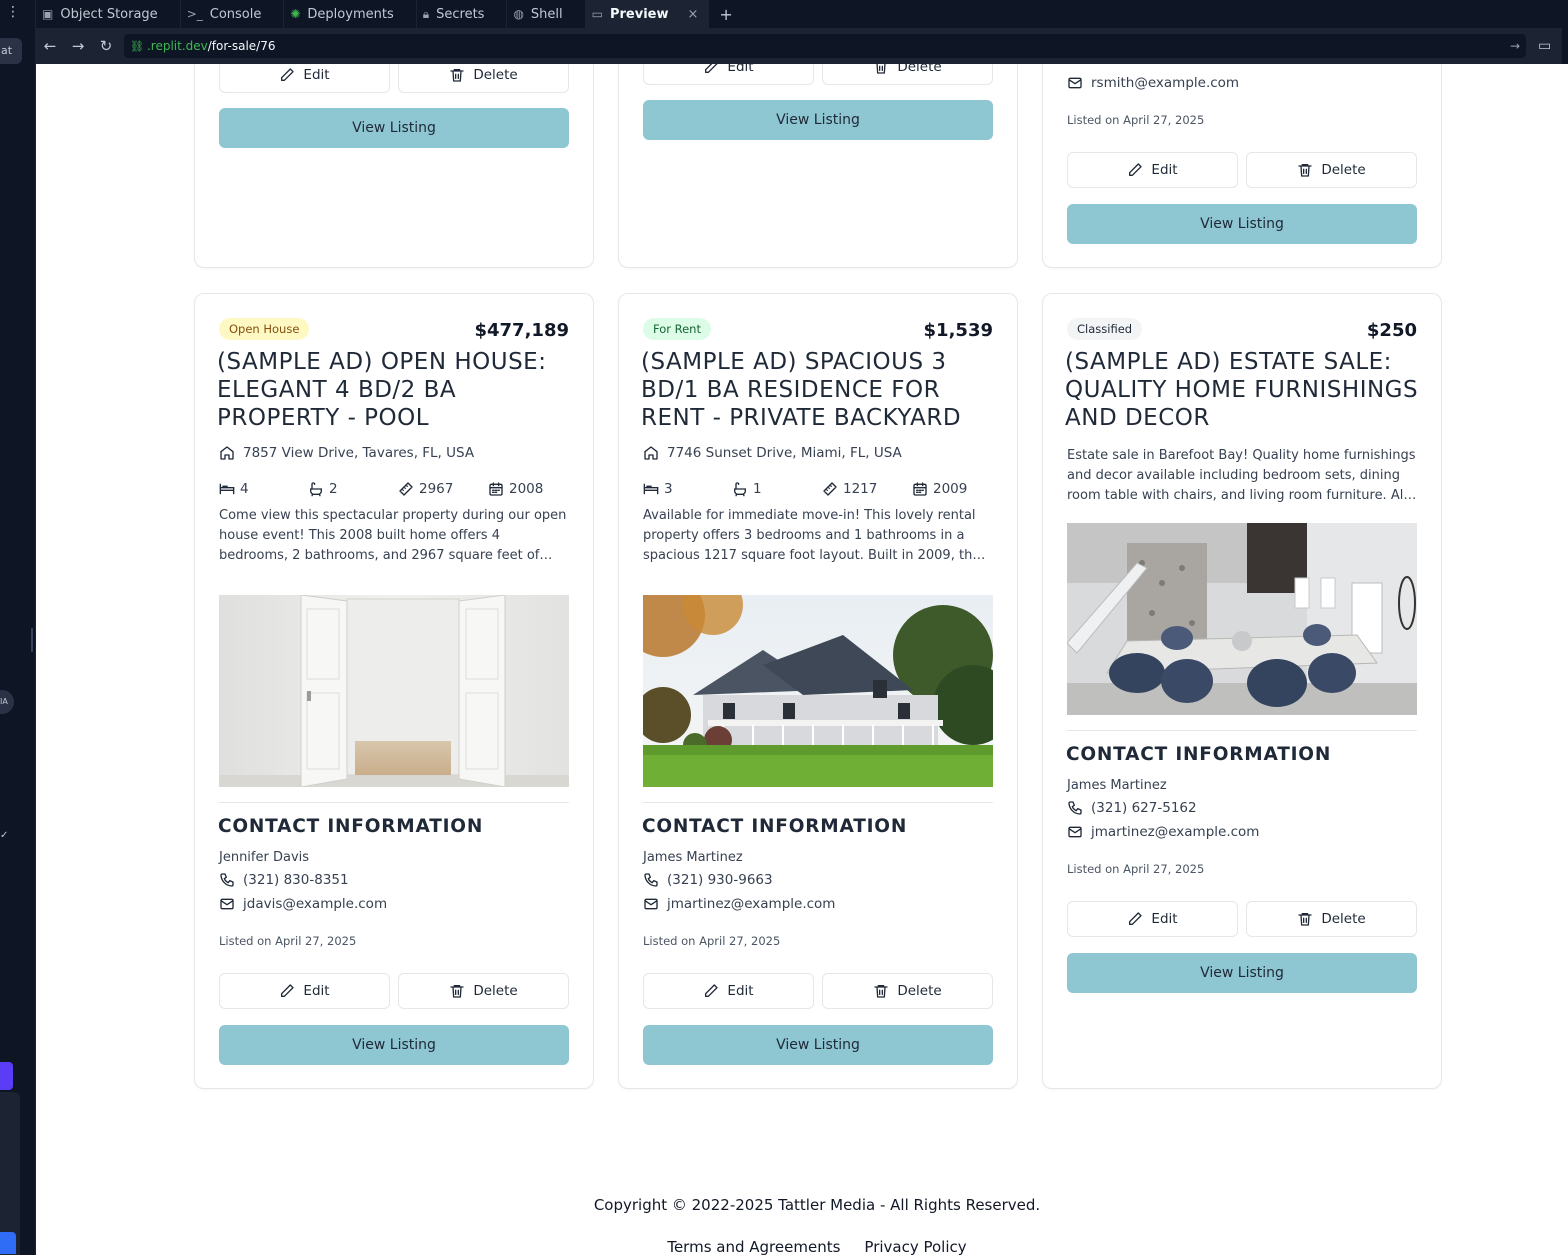  Describe the element at coordinates (521, 330) in the screenshot. I see `listing-price: $477,189` at that location.